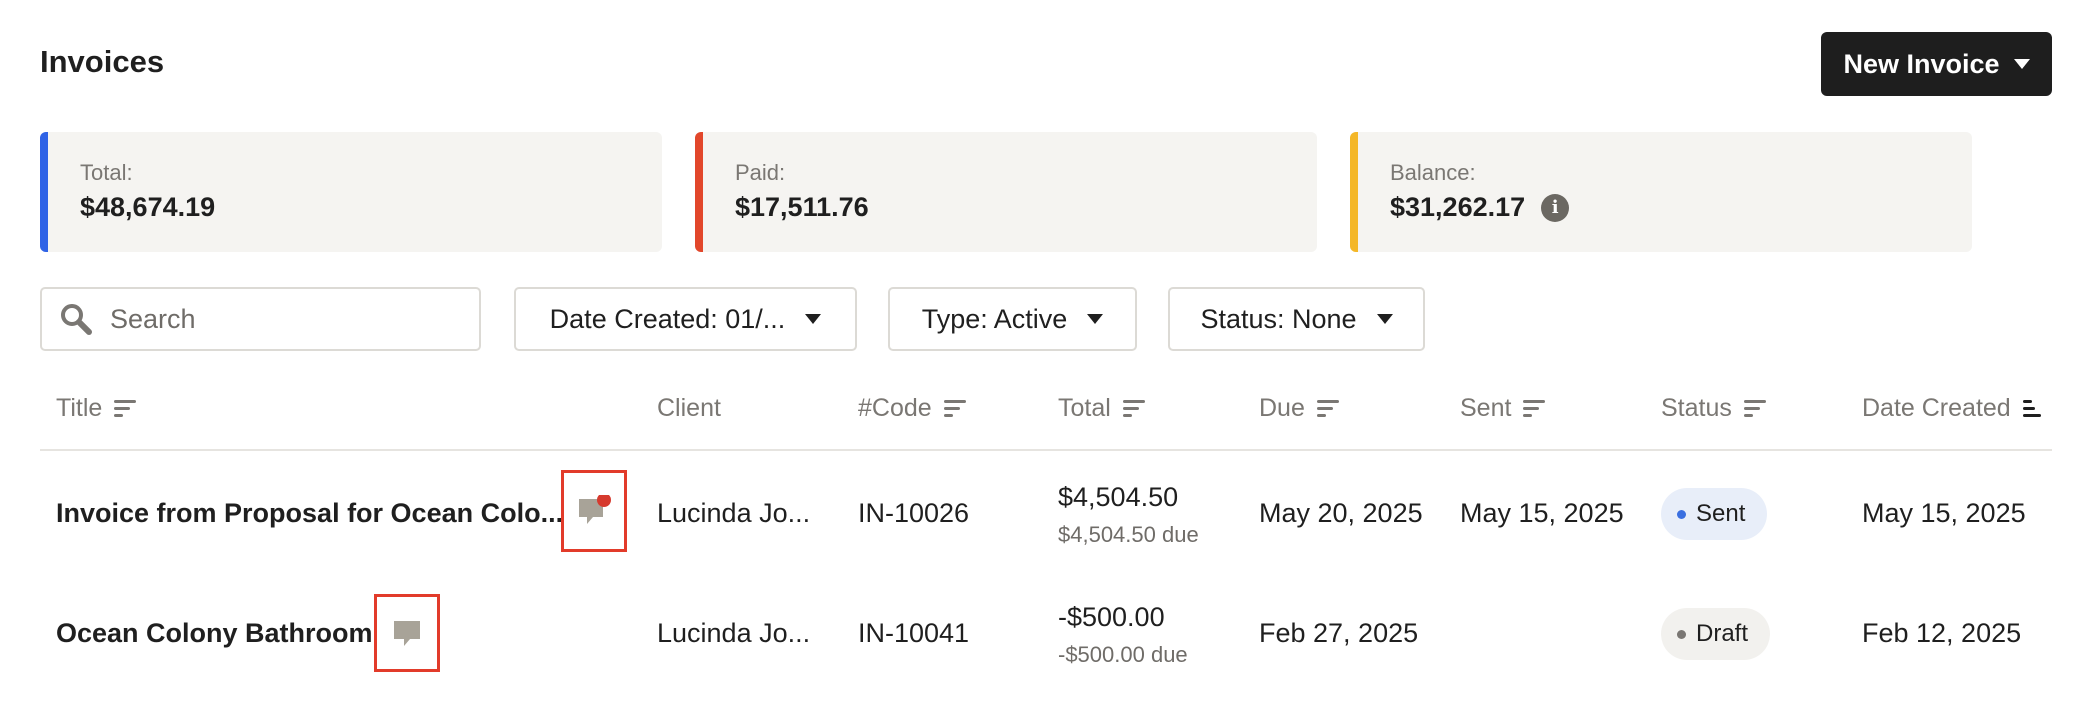 The image size is (2080, 708). I want to click on invoice-total: -$500.00, so click(1111, 617).